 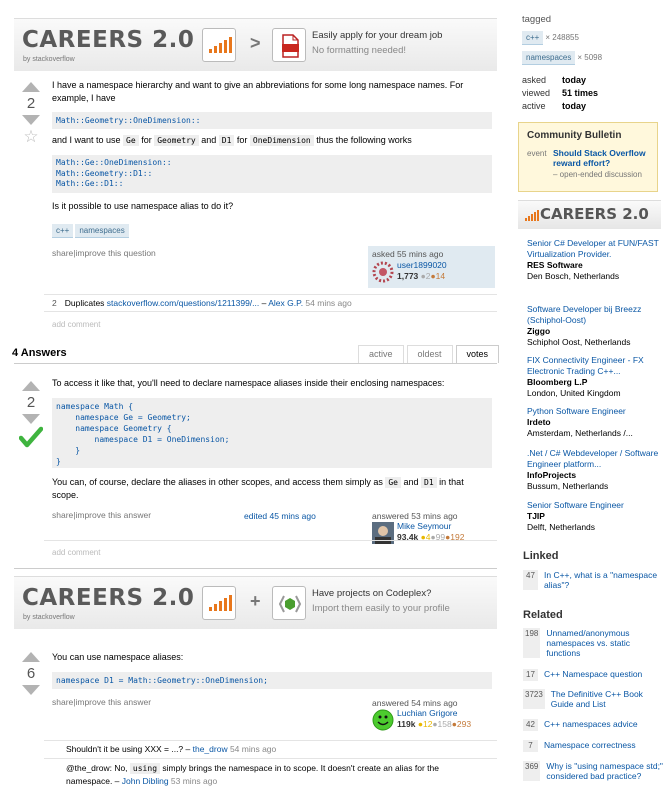 What do you see at coordinates (415, 516) in the screenshot?
I see `answered-time: answered 53 mins ago` at bounding box center [415, 516].